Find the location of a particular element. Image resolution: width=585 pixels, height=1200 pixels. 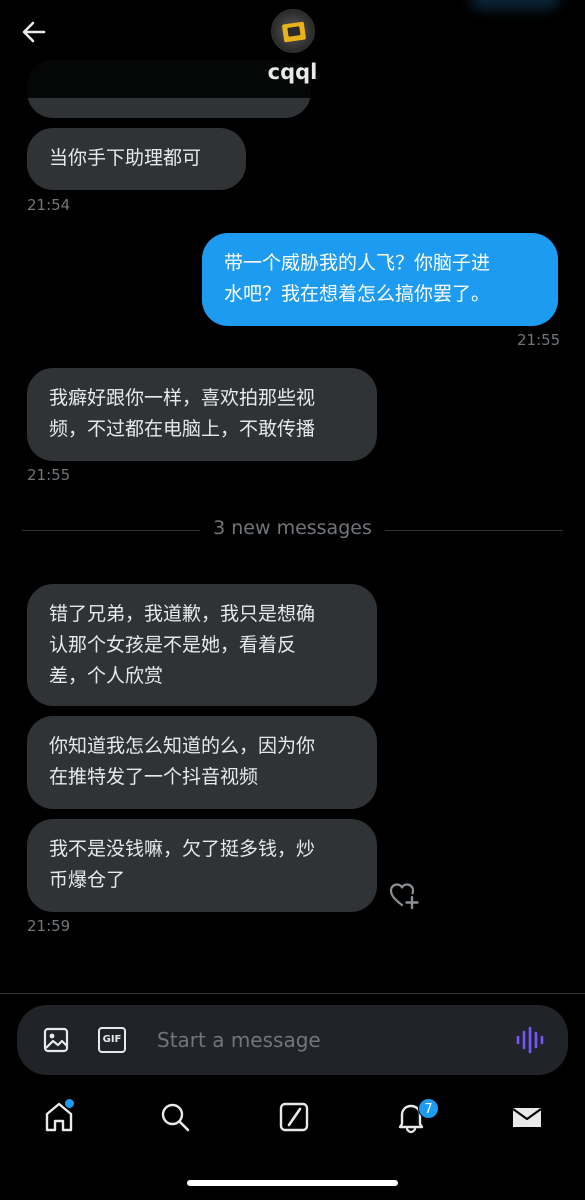

message-bubble-incoming: 你知道我怎么知道的么，因为你 在推特发了一个抖音视频 is located at coordinates (202, 762).